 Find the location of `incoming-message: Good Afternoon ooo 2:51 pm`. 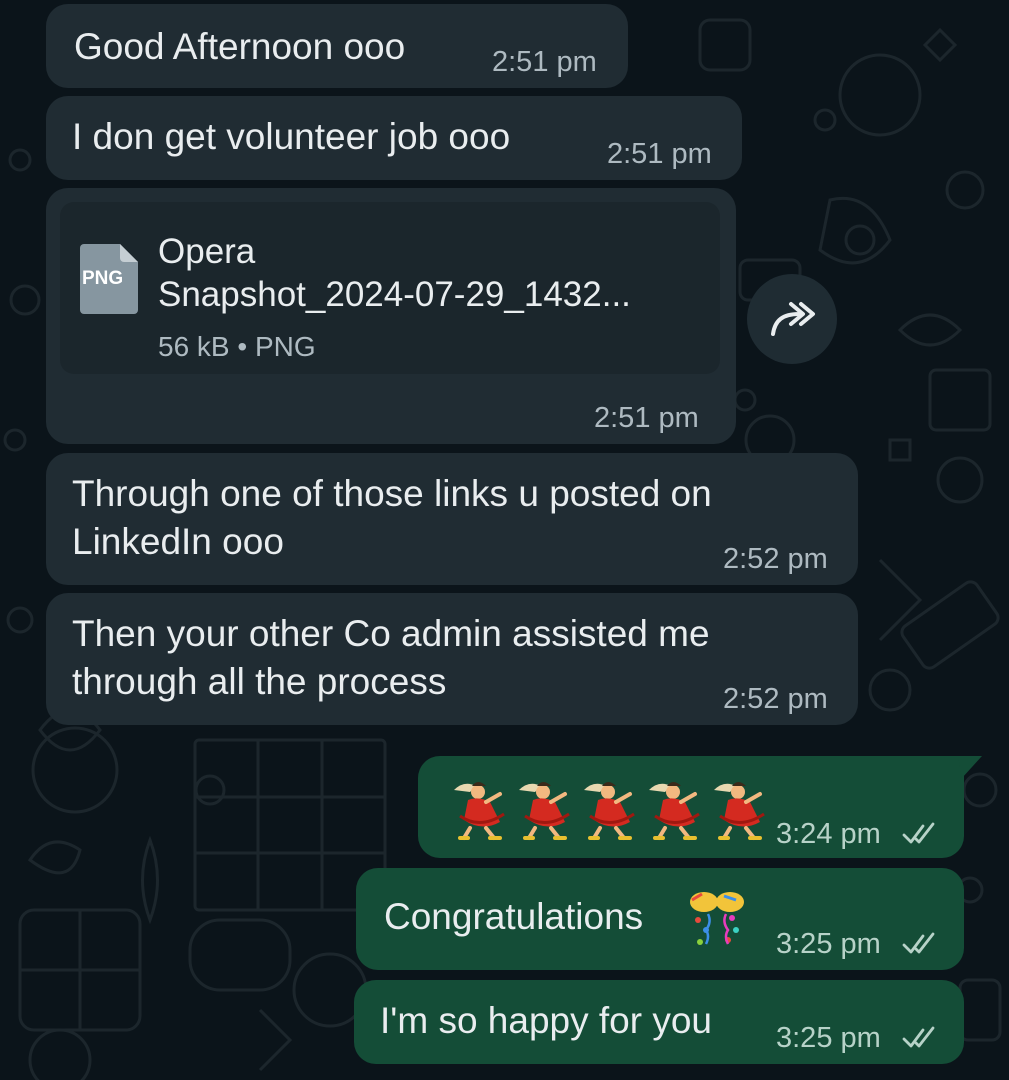

incoming-message: Good Afternoon ooo 2:51 pm is located at coordinates (337, 46).